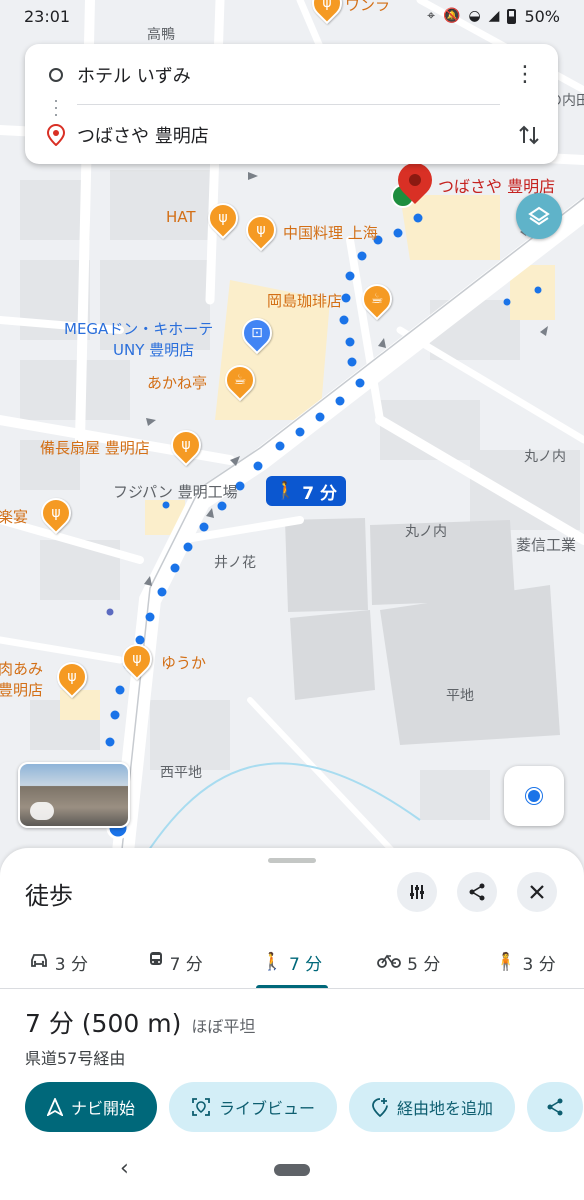 This screenshot has height=1200, width=584. What do you see at coordinates (103, 1108) in the screenshot?
I see `start-navigation-label: ナビ開始` at bounding box center [103, 1108].